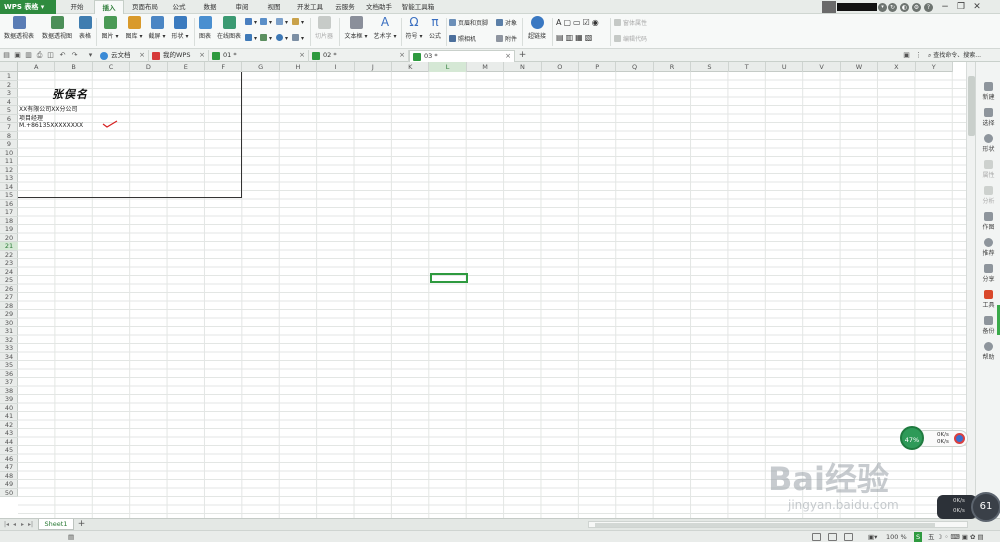 The image size is (1000, 542). What do you see at coordinates (486, 67) in the screenshot?
I see `column-header-m: M` at bounding box center [486, 67].